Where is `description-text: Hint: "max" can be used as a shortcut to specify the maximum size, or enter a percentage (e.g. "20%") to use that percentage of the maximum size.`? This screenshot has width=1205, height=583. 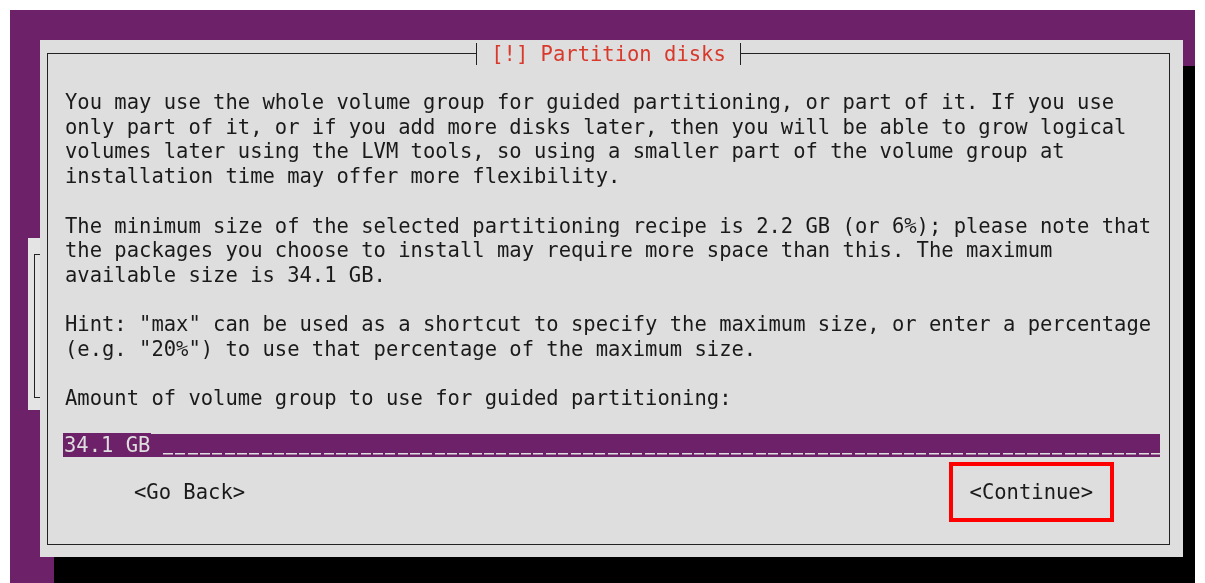
description-text: Hint: "max" can be used as a shortcut to specify the maximum size, or enter a percentage (e.g. "20%") to use that percentage of the maximum size. is located at coordinates (609, 337).